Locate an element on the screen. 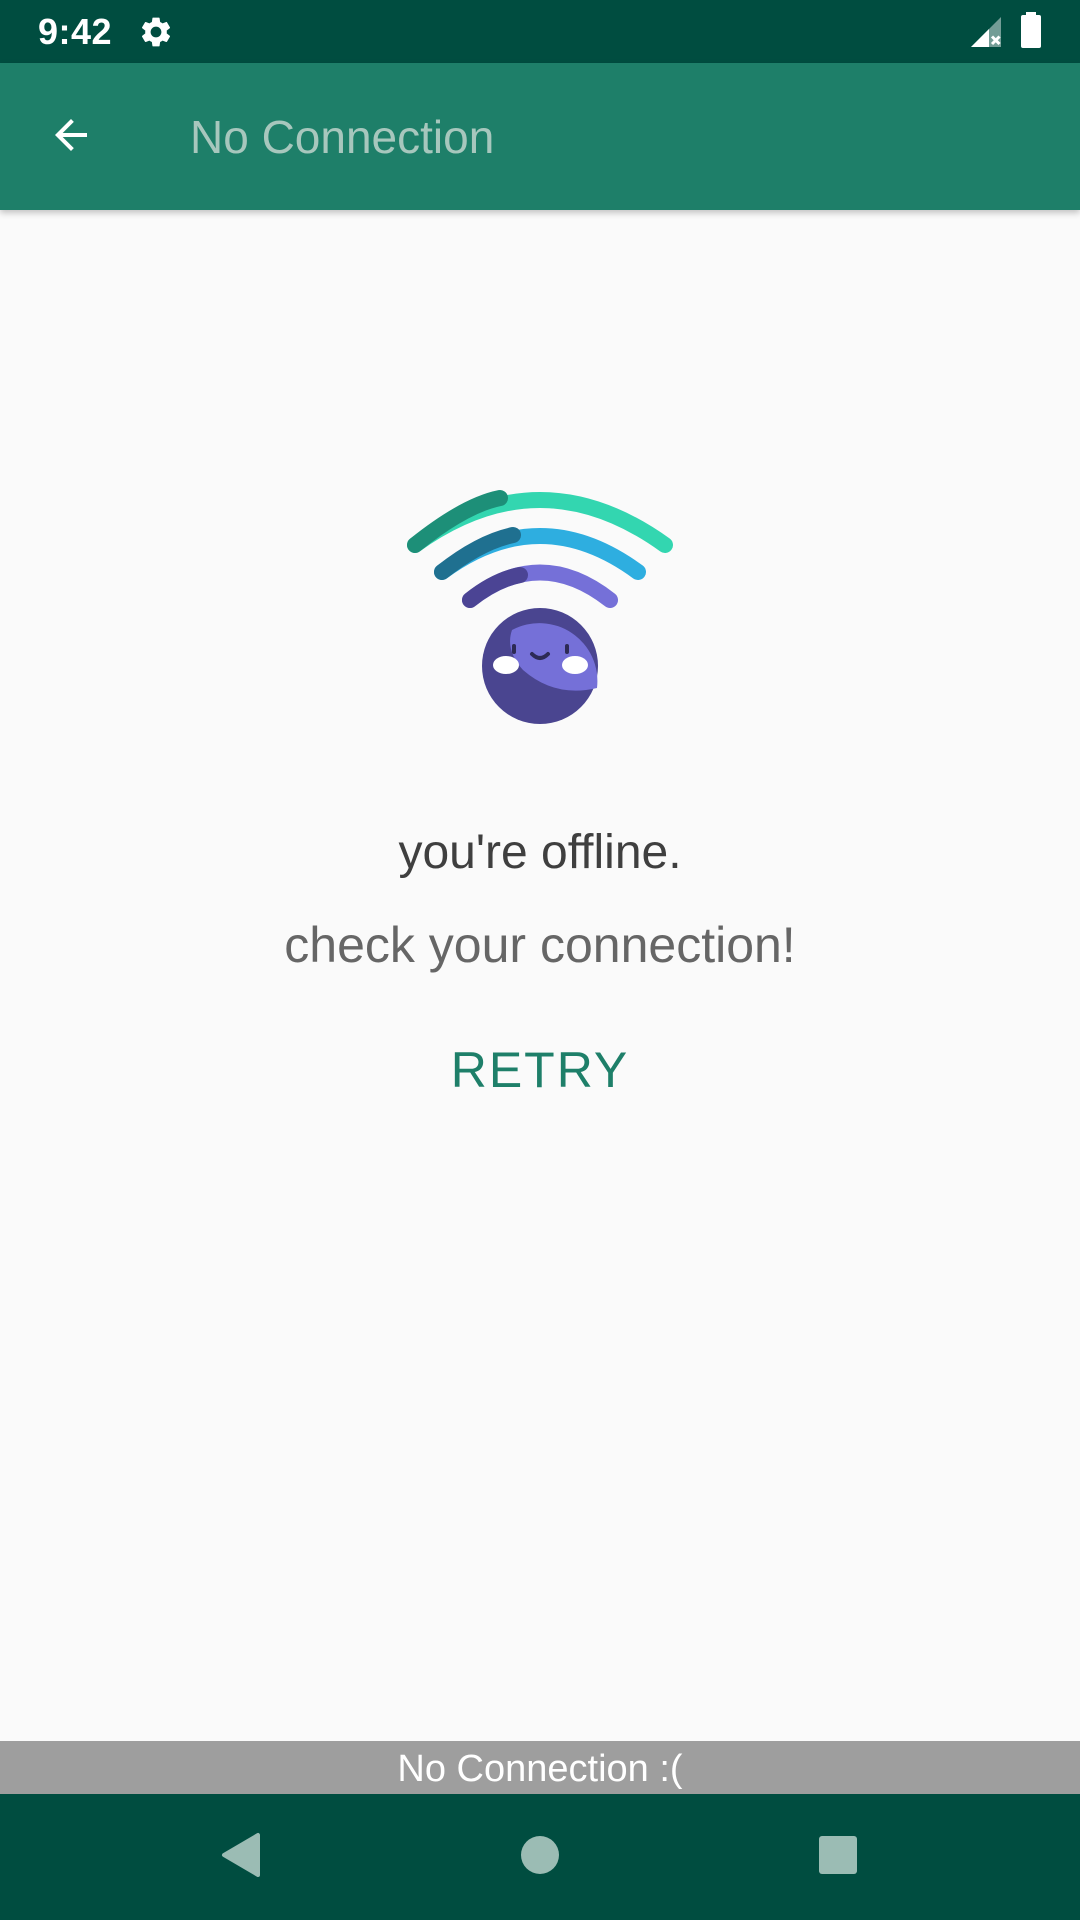 This screenshot has height=1920, width=1080. retry-button: RETRY is located at coordinates (540, 1070).